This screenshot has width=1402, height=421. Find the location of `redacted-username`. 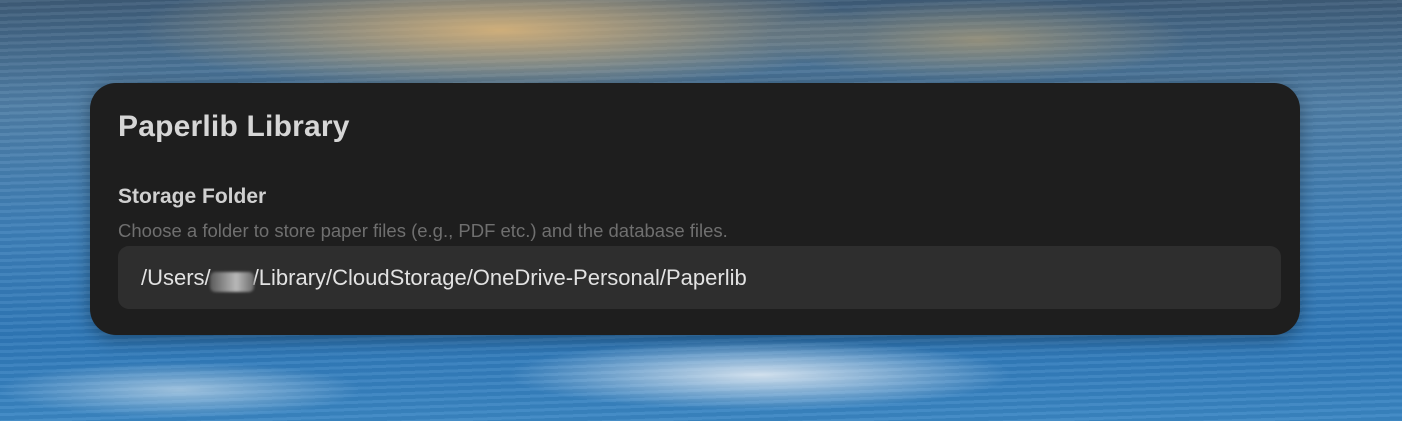

redacted-username is located at coordinates (231, 281).